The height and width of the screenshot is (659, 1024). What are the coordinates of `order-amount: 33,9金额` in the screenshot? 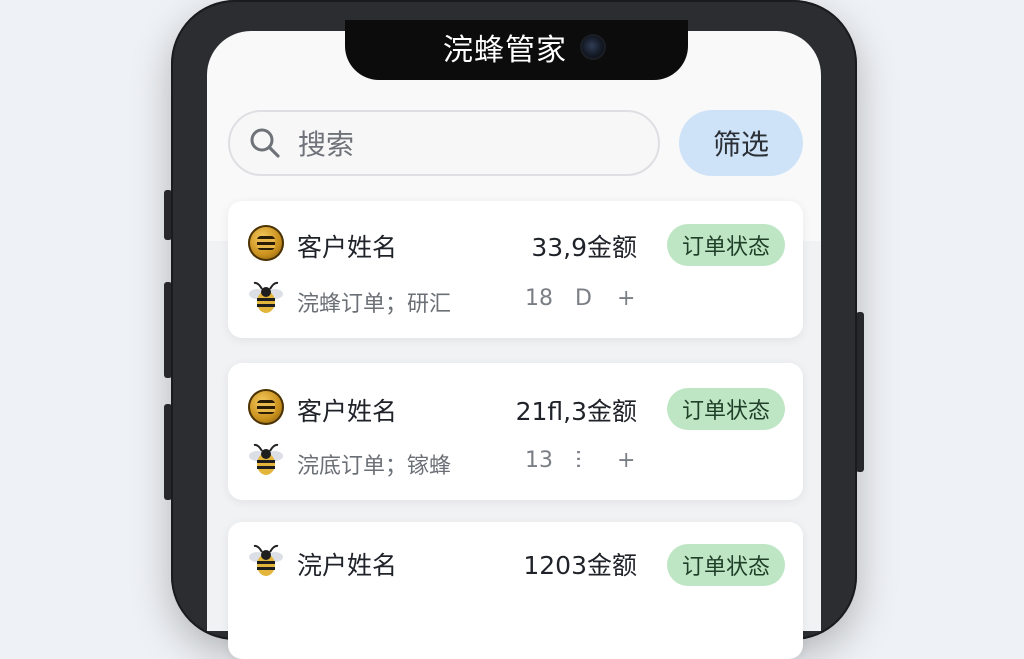 It's located at (584, 247).